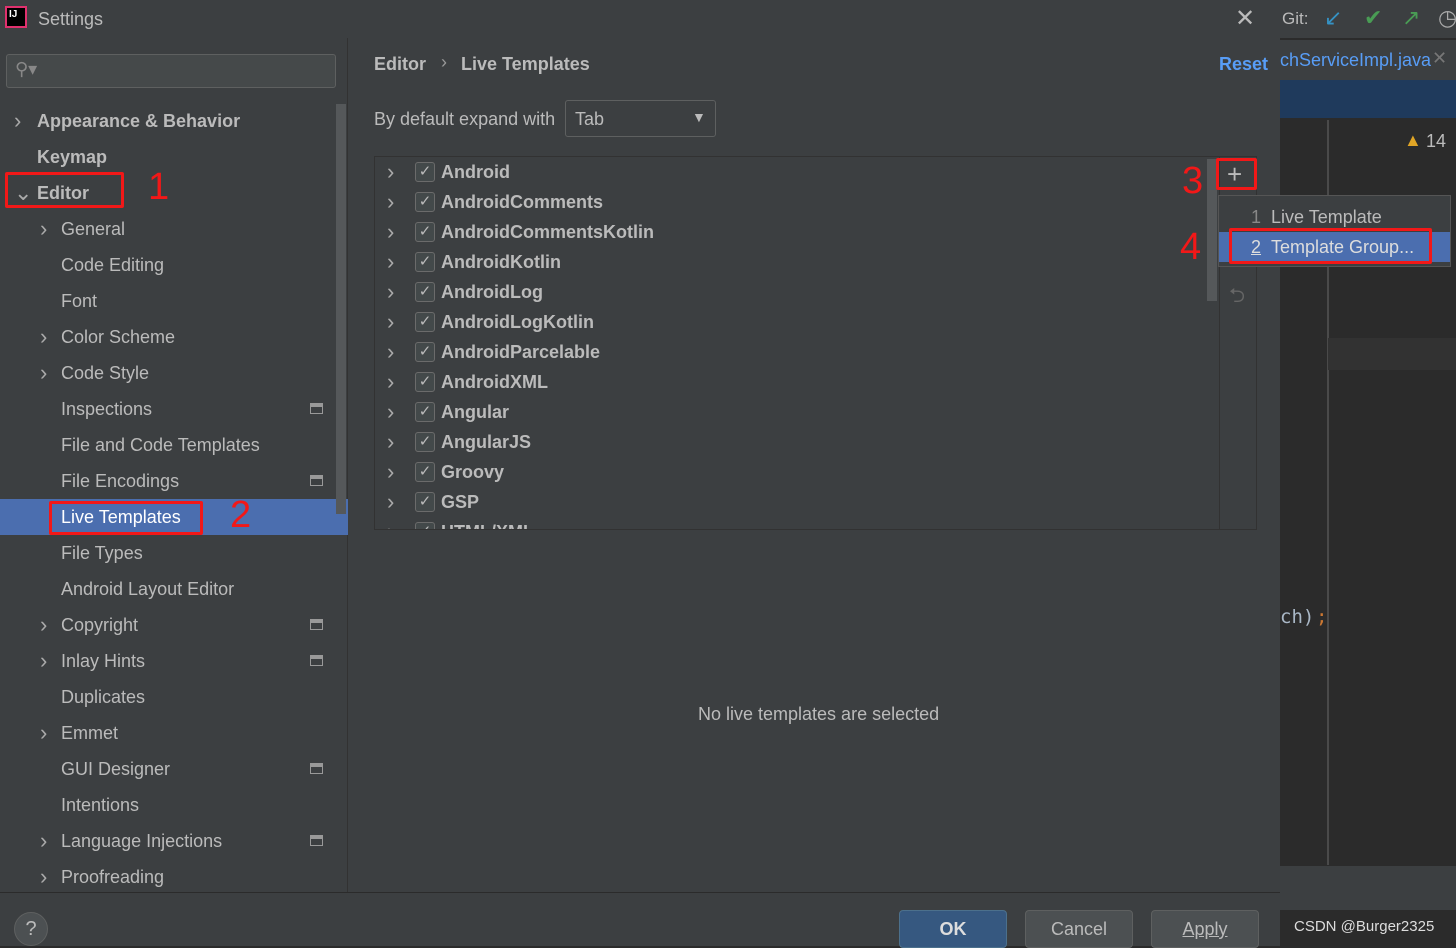 Image resolution: width=1456 pixels, height=948 pixels. I want to click on template-group-row: › ✓ AndroidParcelable, so click(795, 352).